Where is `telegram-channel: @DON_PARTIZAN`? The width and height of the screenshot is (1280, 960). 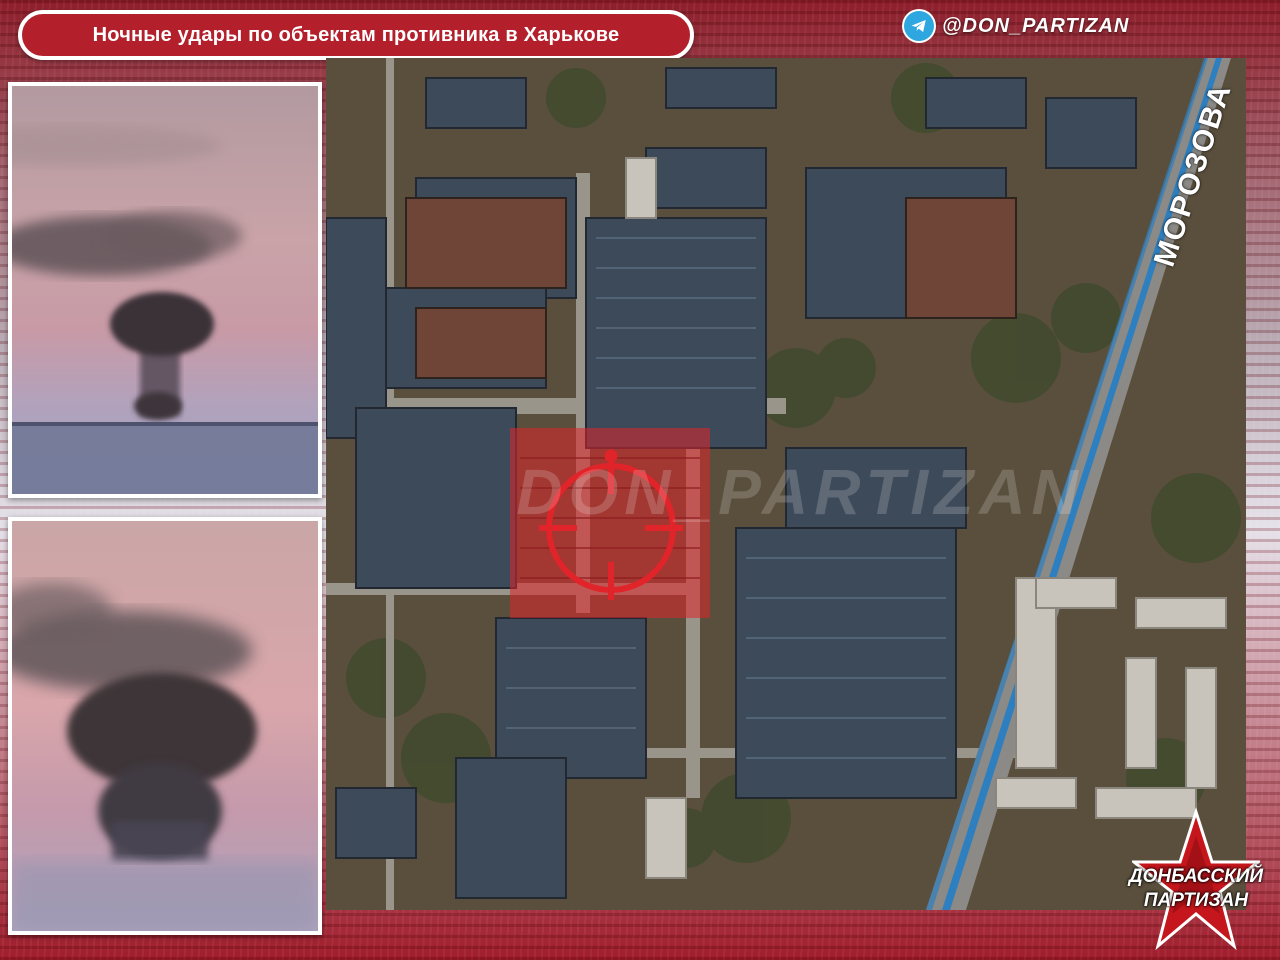 telegram-channel: @DON_PARTIZAN is located at coordinates (1016, 26).